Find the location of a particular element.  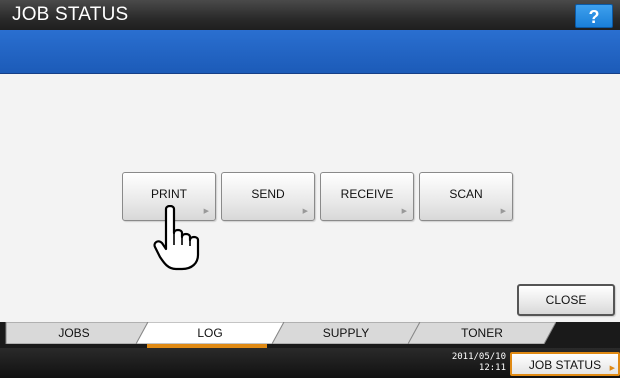

title-bar: JOB STATUS ? is located at coordinates (310, 15).